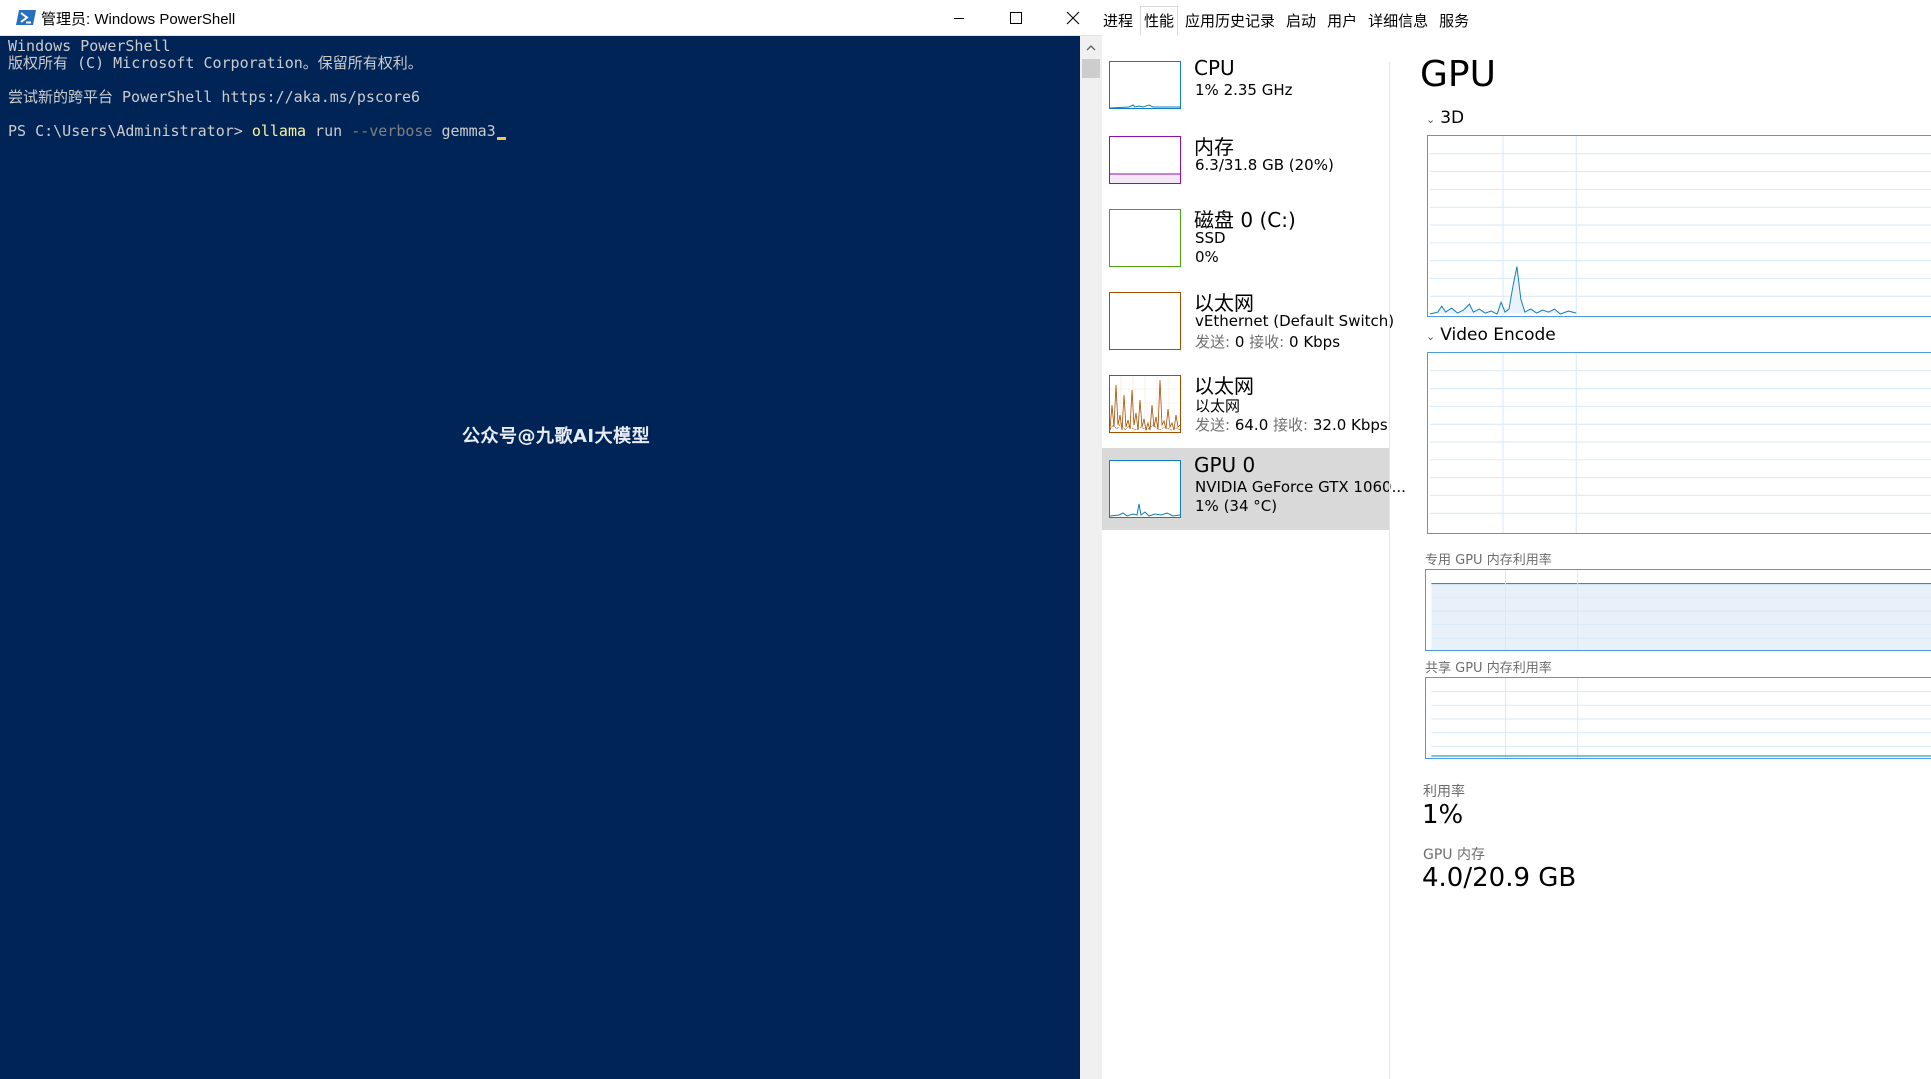 This screenshot has width=1931, height=1079. What do you see at coordinates (1246, 241) in the screenshot?
I see `resource-item-disk: 磁盘 0 (C:) SSD 0%` at bounding box center [1246, 241].